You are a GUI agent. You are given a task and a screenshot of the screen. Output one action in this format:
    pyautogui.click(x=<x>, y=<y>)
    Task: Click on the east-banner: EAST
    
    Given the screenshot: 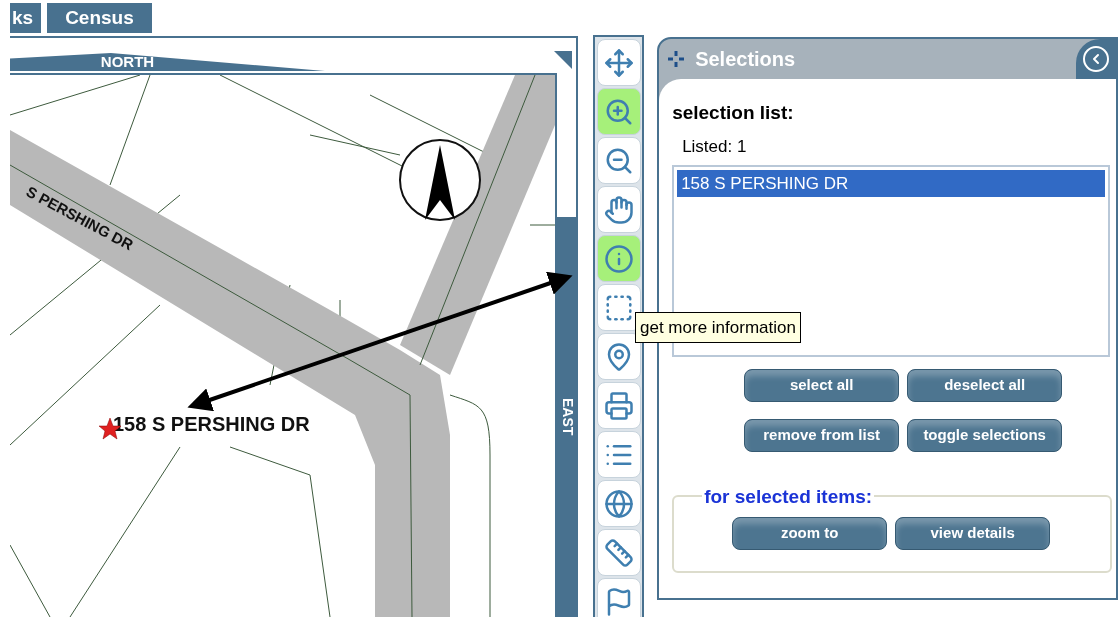 What is the action you would take?
    pyautogui.click(x=567, y=417)
    